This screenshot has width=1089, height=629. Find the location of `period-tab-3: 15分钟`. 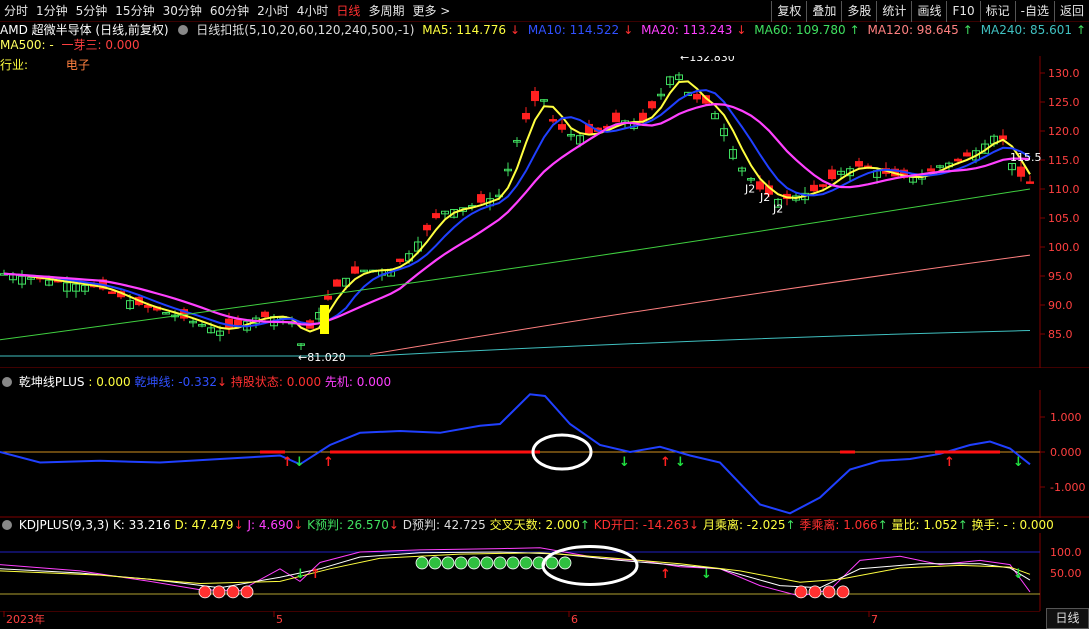

period-tab-3: 15分钟 is located at coordinates (134, 11).